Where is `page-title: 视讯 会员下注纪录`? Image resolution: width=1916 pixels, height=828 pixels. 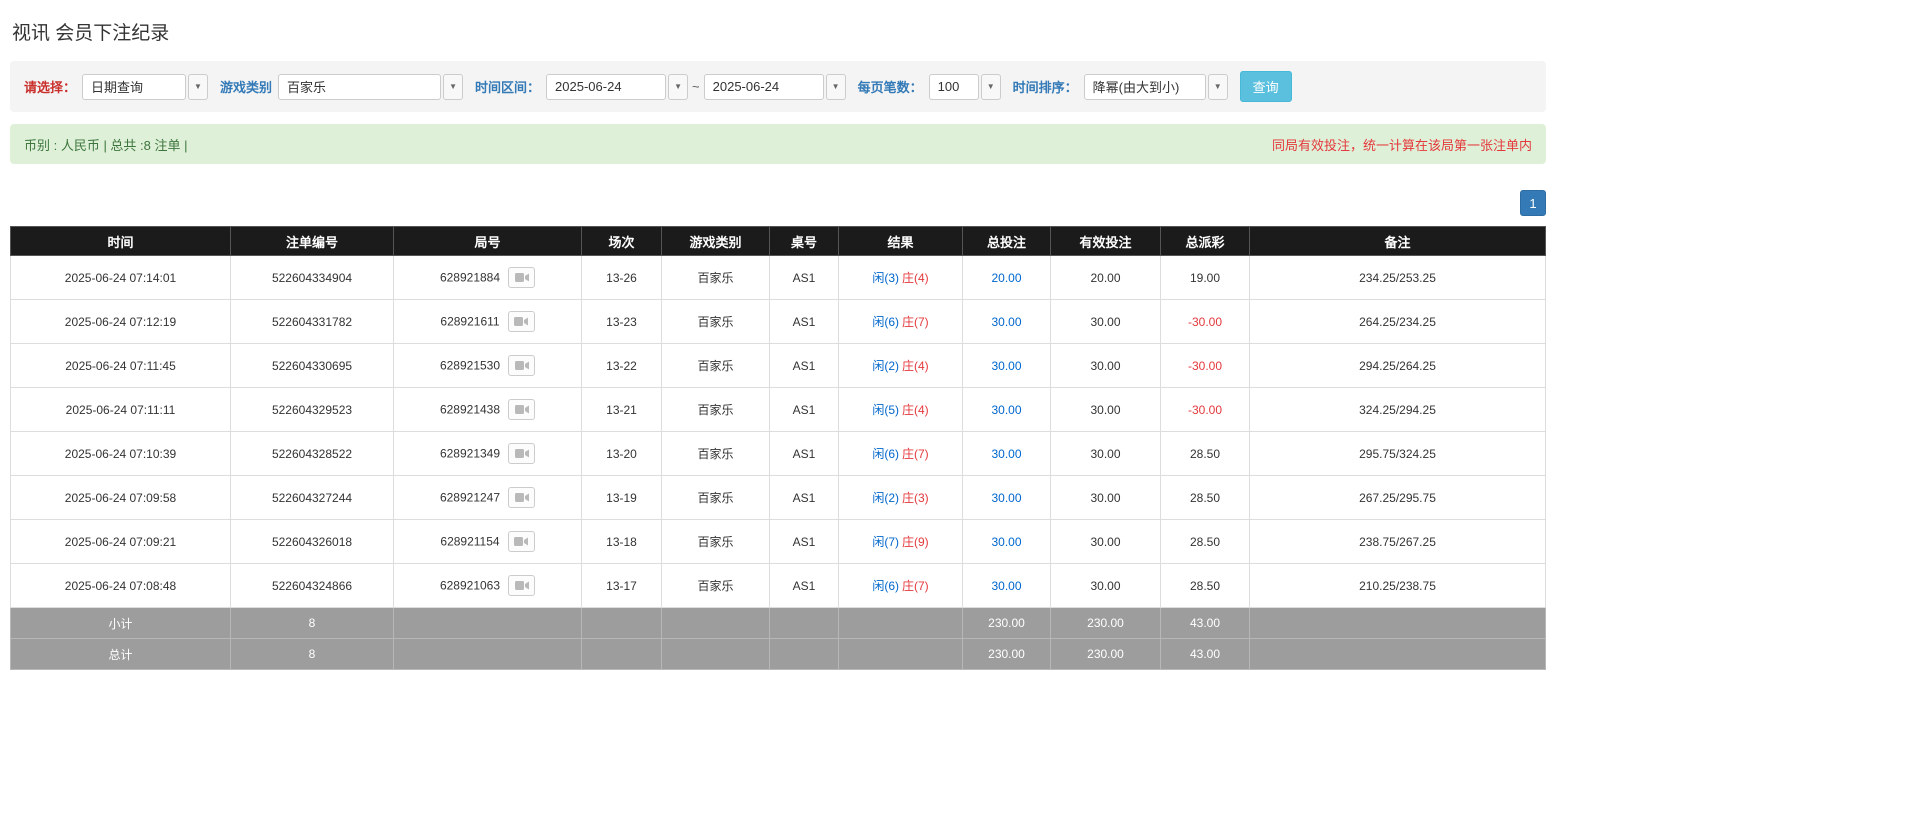
page-title: 视讯 会员下注纪录 is located at coordinates (91, 33).